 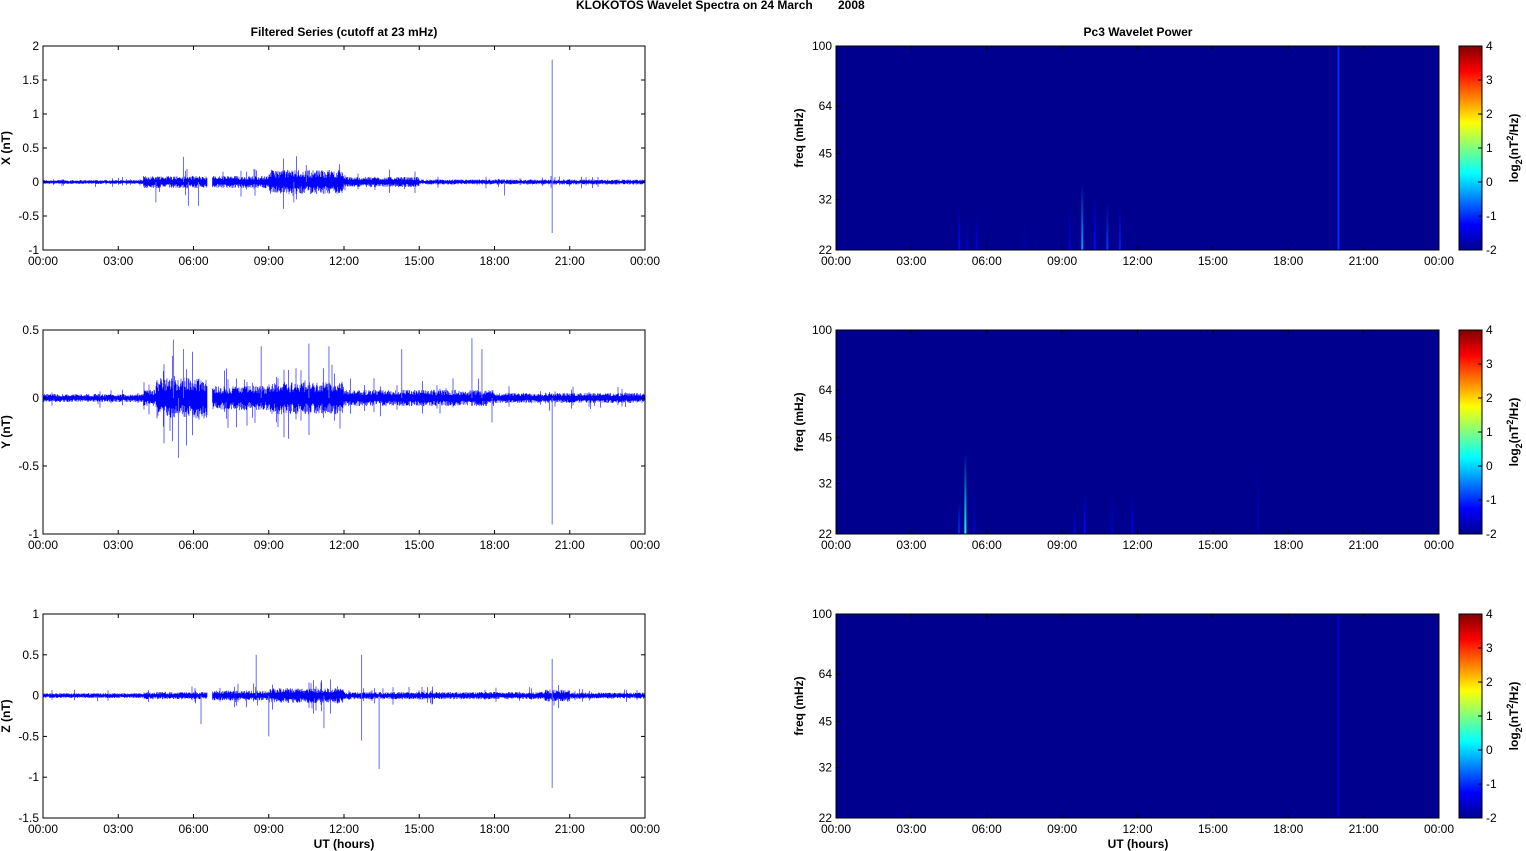 I want to click on spectrum-z-x-tick-label: 09:00, so click(x=1062, y=829).